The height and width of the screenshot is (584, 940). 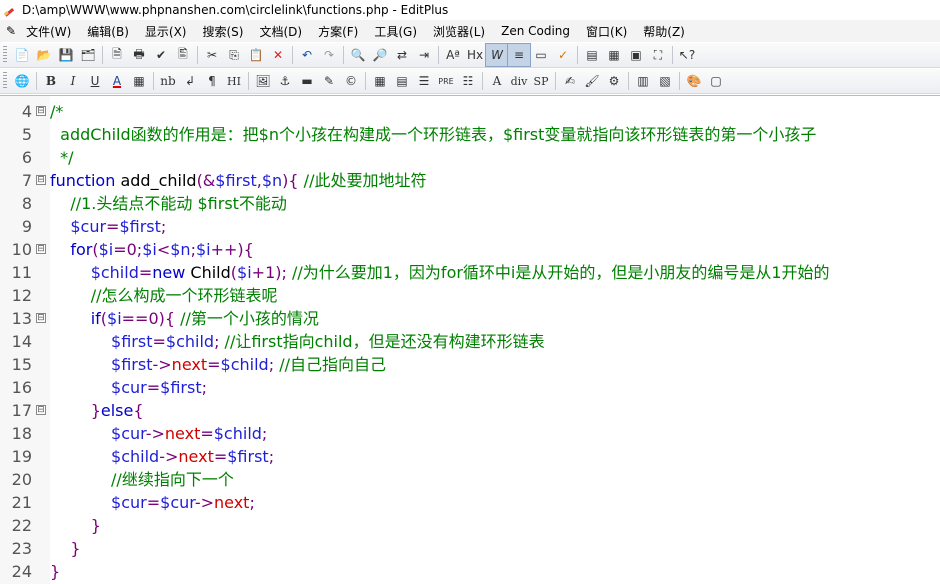 What do you see at coordinates (22, 81) in the screenshot?
I see `browser-globe-icon: 🌐` at bounding box center [22, 81].